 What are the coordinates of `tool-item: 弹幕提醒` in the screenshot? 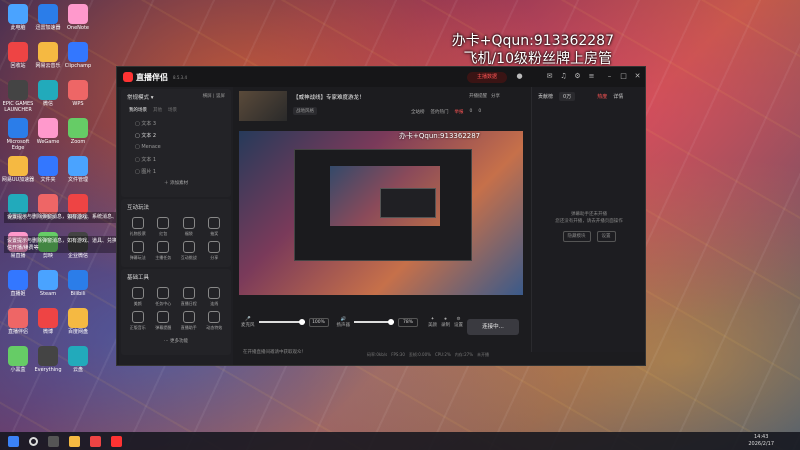 It's located at (164, 321).